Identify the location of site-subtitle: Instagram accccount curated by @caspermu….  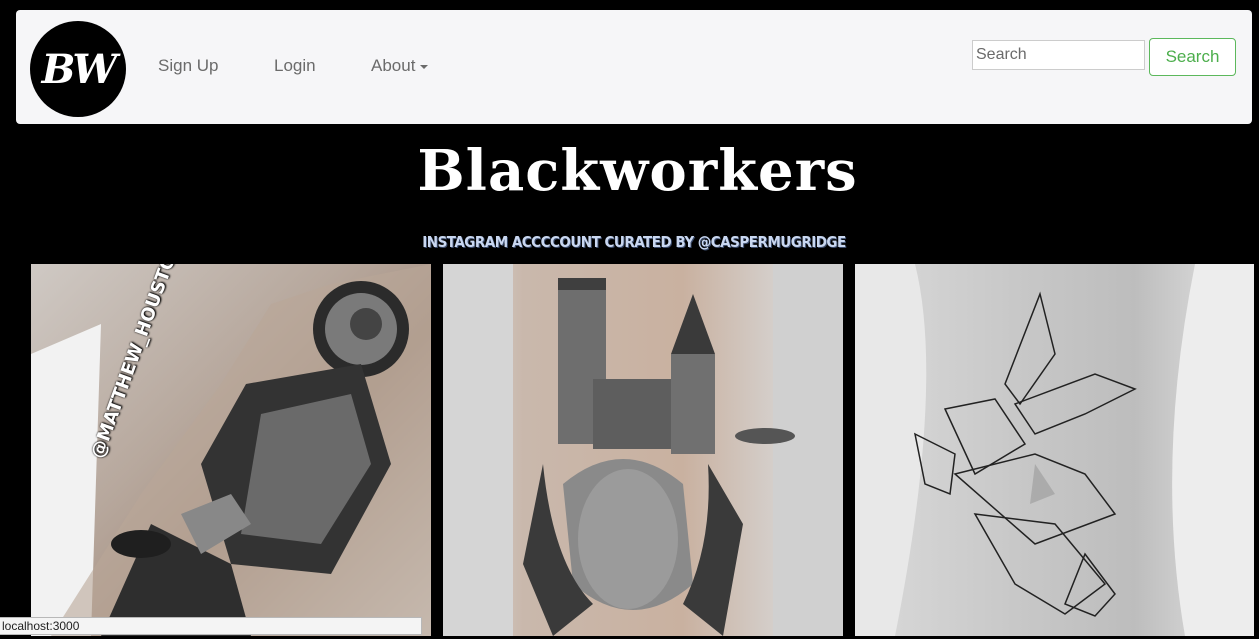
(634, 242).